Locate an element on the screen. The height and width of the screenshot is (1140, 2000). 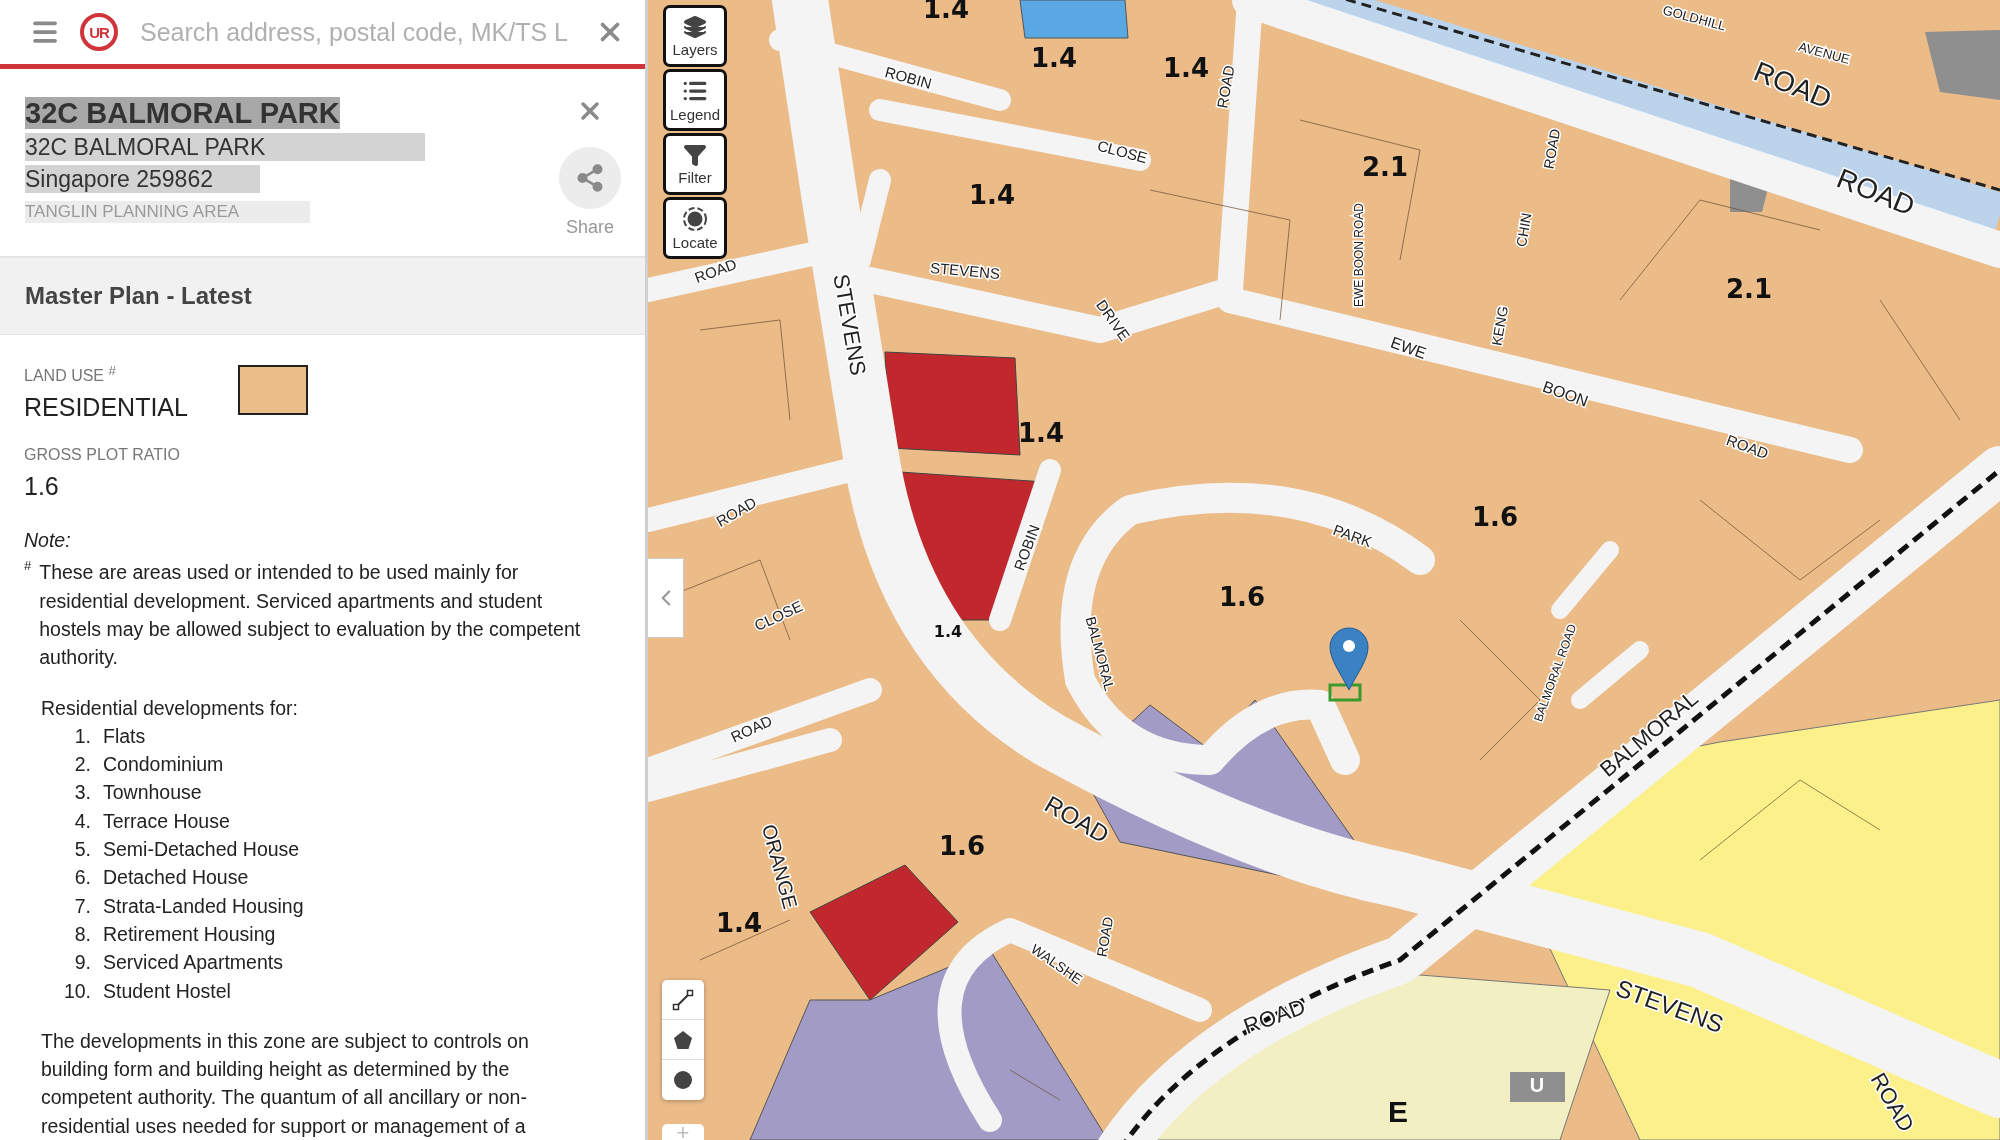
list-item: Terrace House is located at coordinates (166, 821).